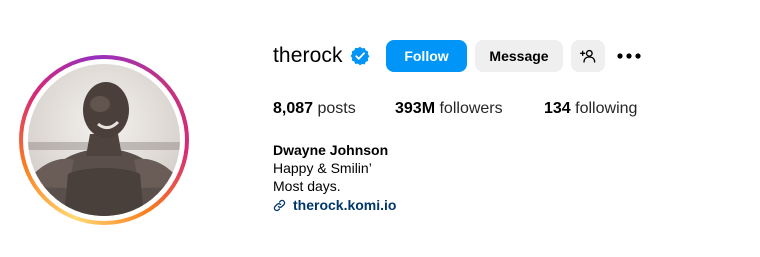  I want to click on verified-badge-icon, so click(360, 56).